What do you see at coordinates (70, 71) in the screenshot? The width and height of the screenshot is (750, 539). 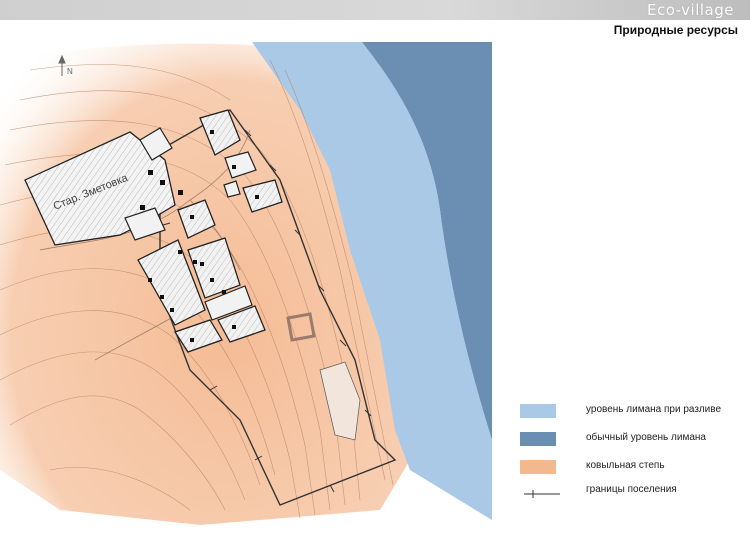 I see `north-label: N` at bounding box center [70, 71].